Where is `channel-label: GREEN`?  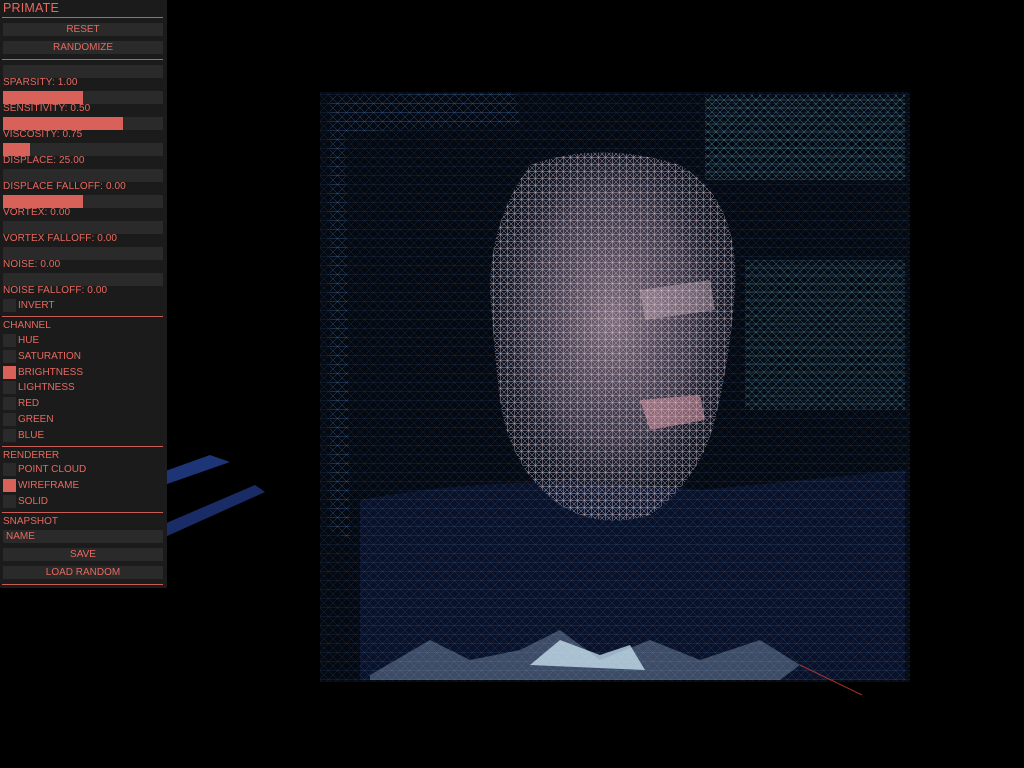 channel-label: GREEN is located at coordinates (36, 419).